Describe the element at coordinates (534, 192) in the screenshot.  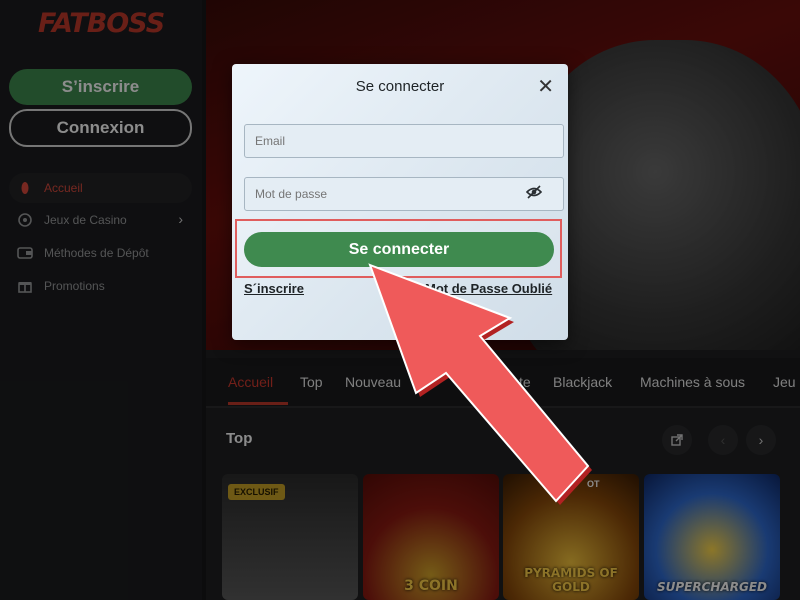
I see `eye-off-icon` at that location.